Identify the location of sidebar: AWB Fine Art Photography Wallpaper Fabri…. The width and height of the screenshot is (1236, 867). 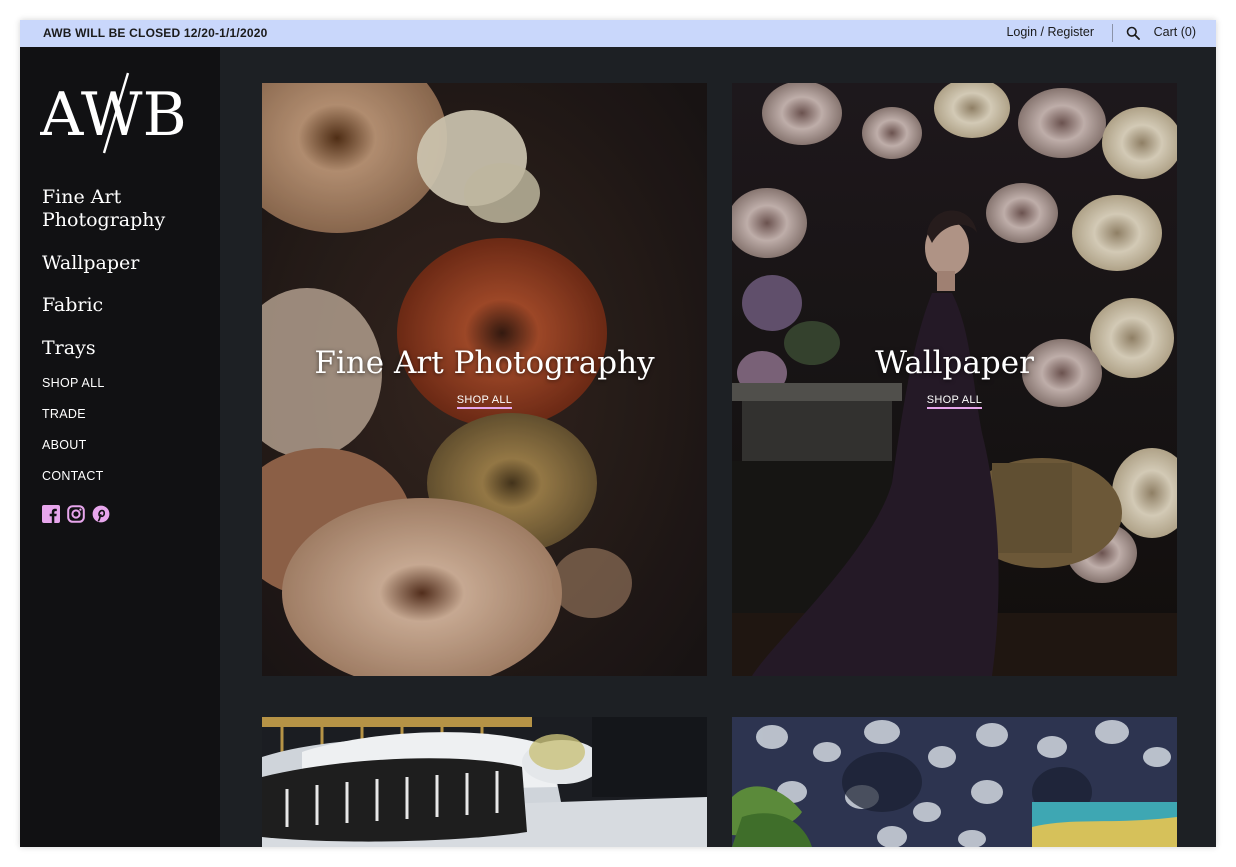
(120, 447).